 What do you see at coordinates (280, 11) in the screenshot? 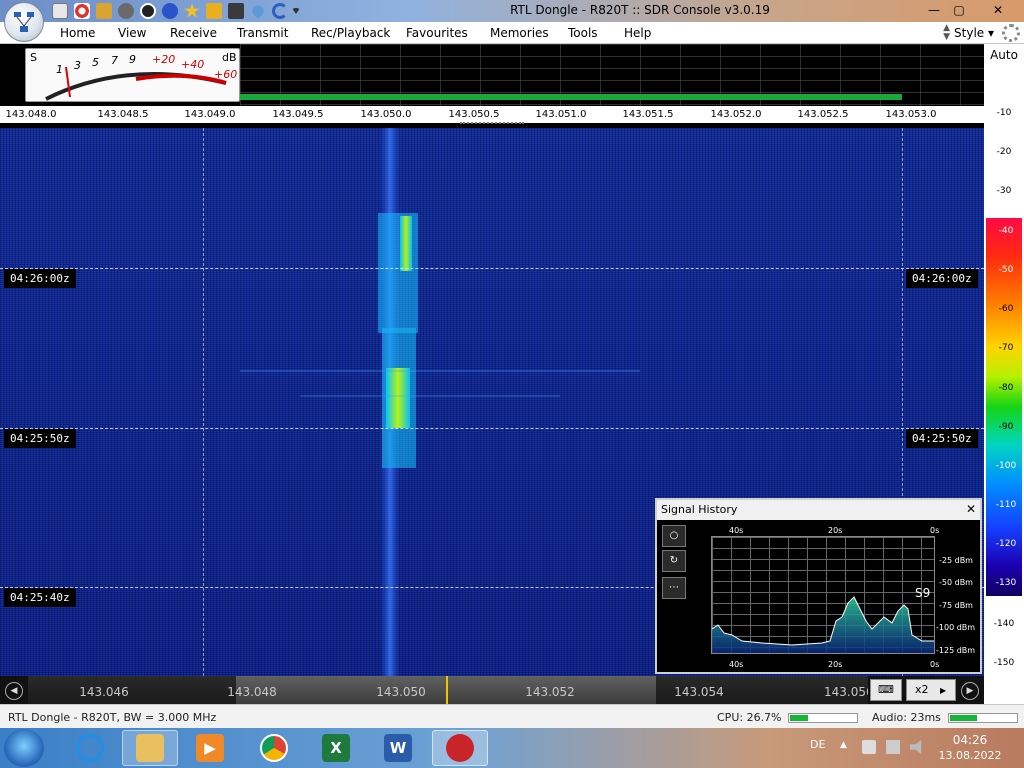
I see `undo-icon` at bounding box center [280, 11].